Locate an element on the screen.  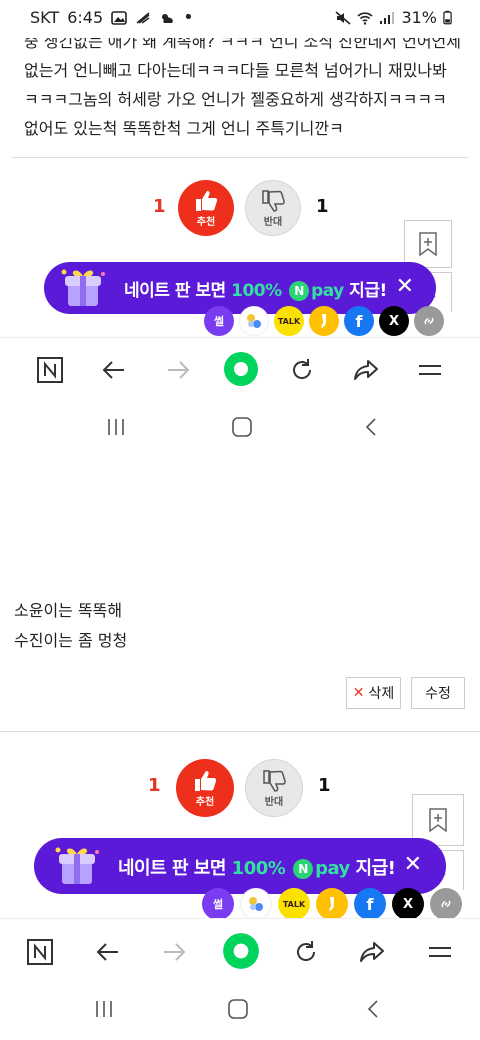
thumbs-down-icon is located at coordinates (274, 780).